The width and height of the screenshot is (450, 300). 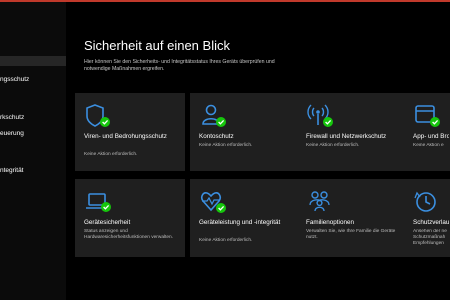 I want to click on person-icon, so click(x=214, y=115).